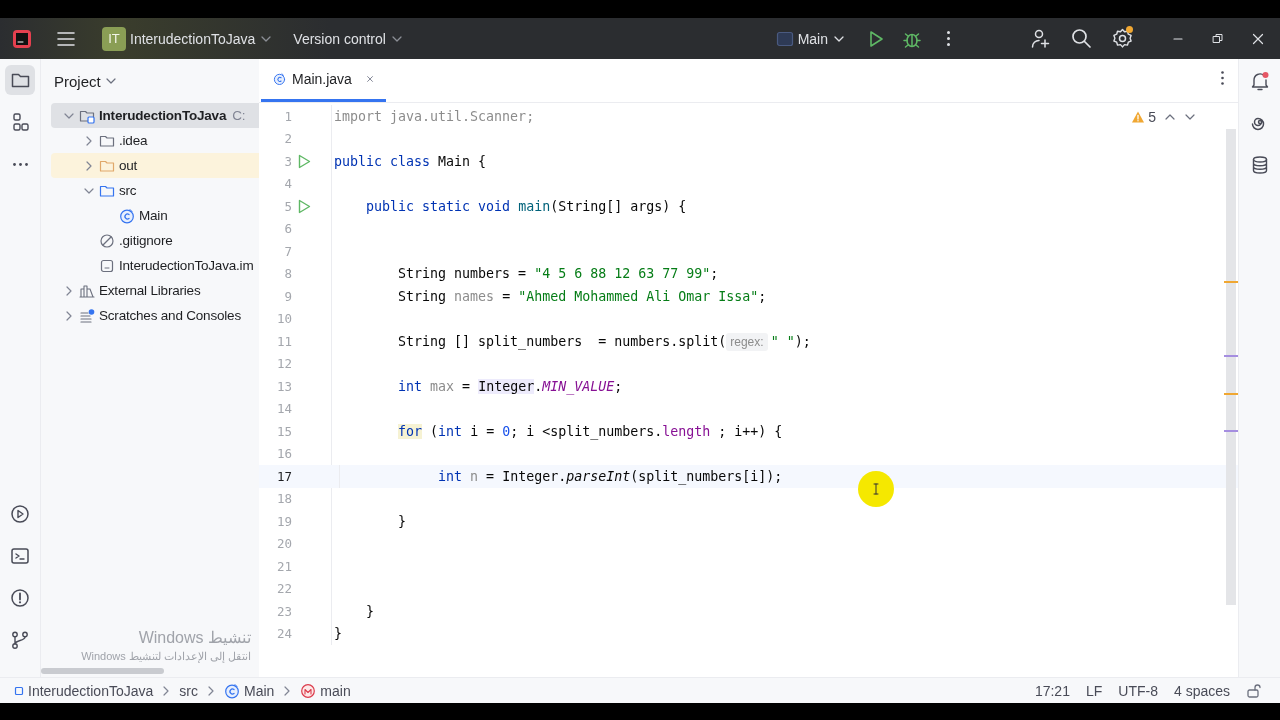  Describe the element at coordinates (283, 611) in the screenshot. I see `line-number: 23` at that location.